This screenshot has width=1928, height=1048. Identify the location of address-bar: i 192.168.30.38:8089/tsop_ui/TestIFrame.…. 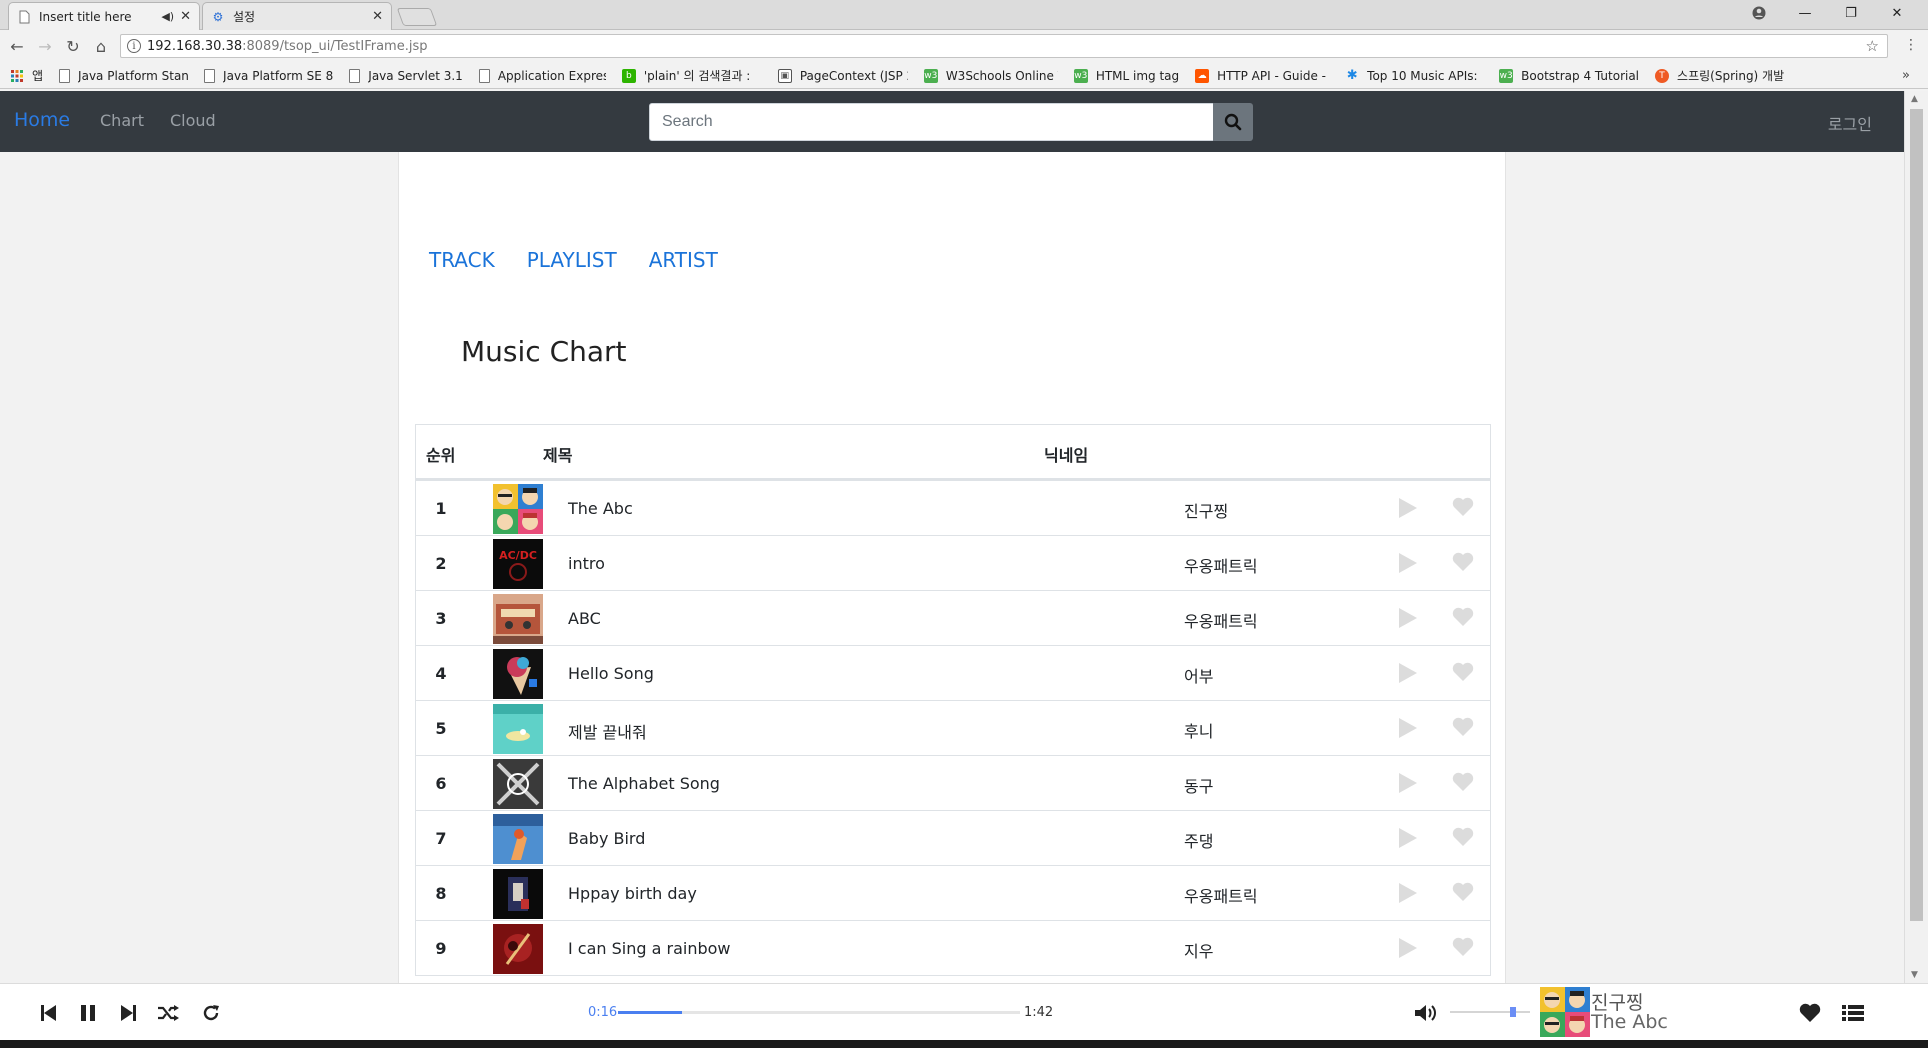
(1004, 46).